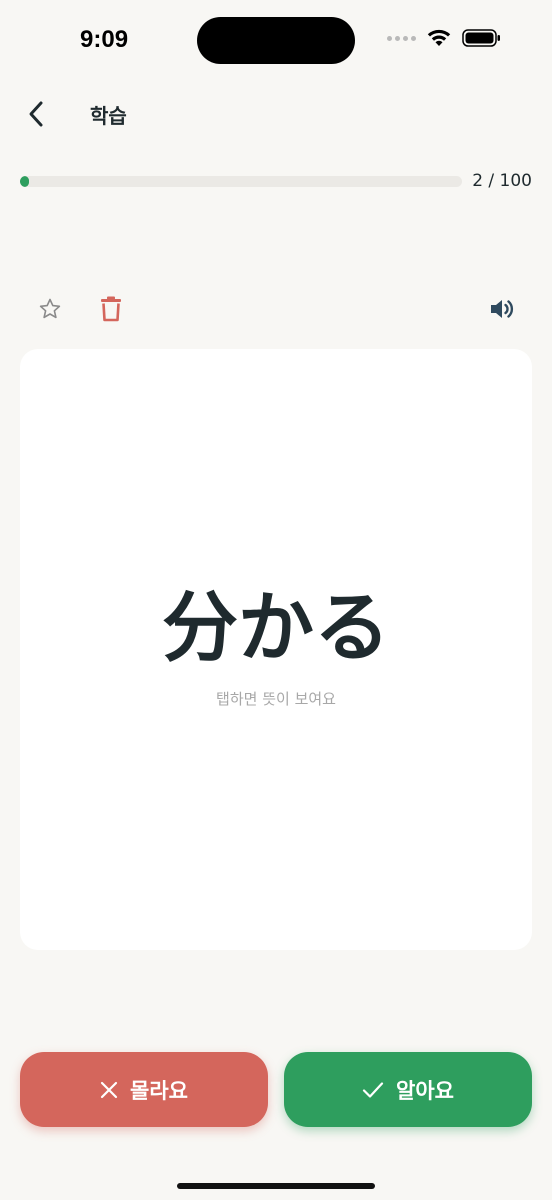 The width and height of the screenshot is (552, 1200). What do you see at coordinates (276, 113) in the screenshot?
I see `header: 학습` at bounding box center [276, 113].